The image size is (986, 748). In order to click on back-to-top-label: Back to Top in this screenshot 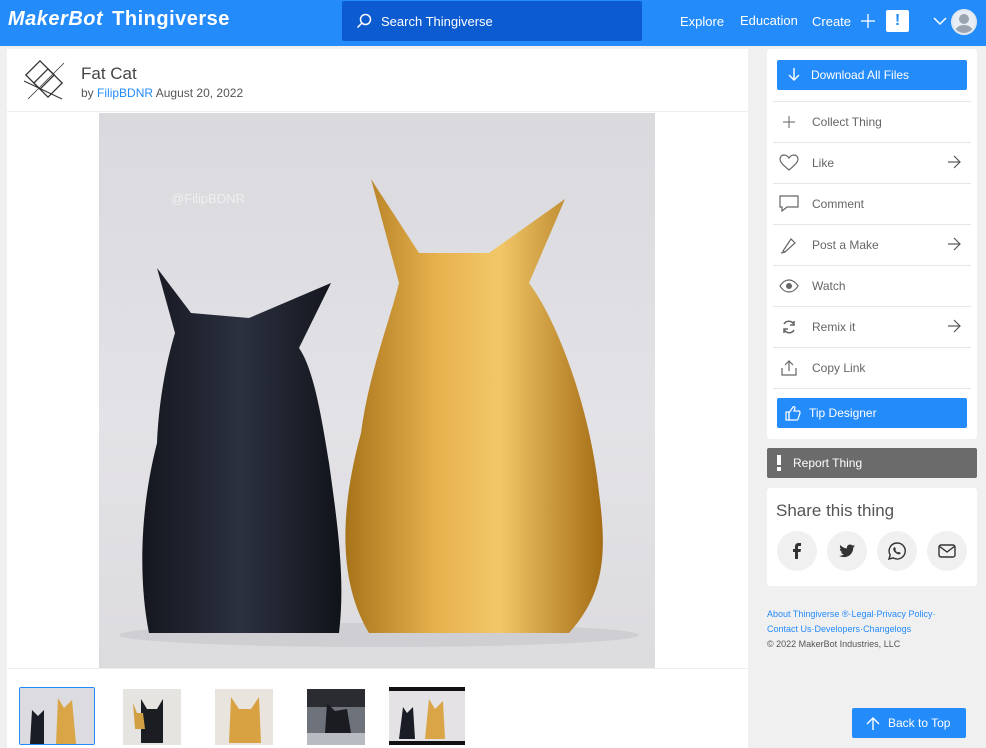, I will do `click(919, 723)`.